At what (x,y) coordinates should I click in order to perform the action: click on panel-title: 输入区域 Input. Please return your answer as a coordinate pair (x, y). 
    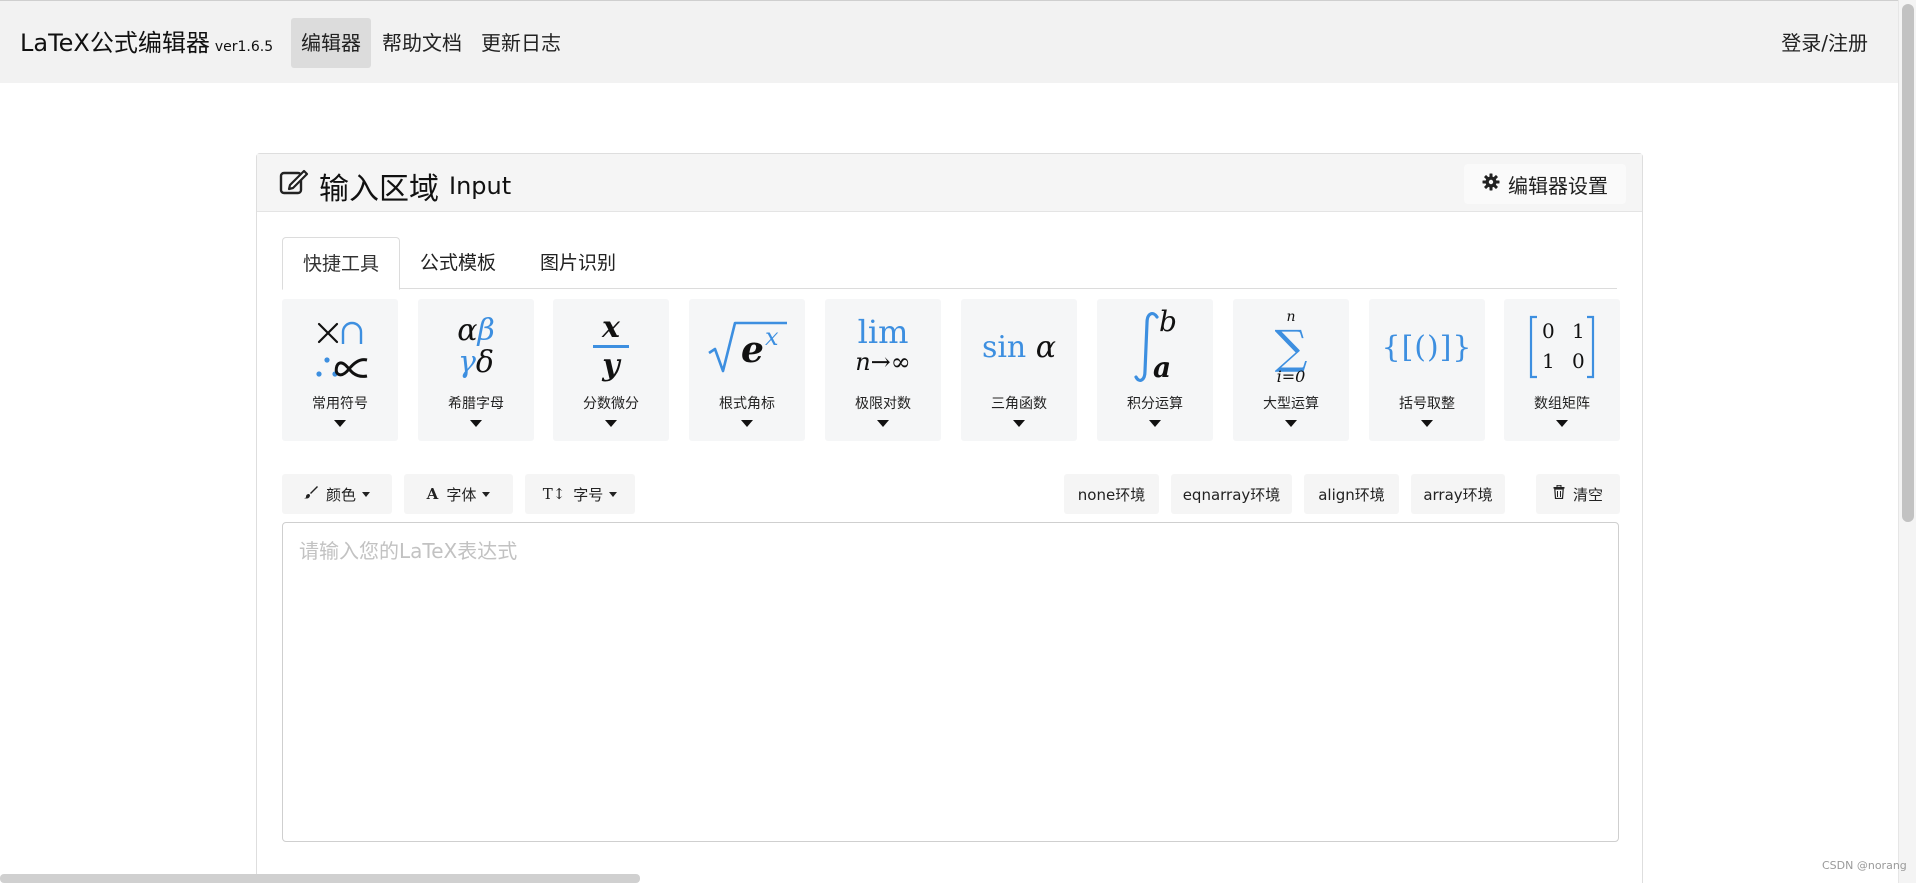
    Looking at the image, I should click on (395, 186).